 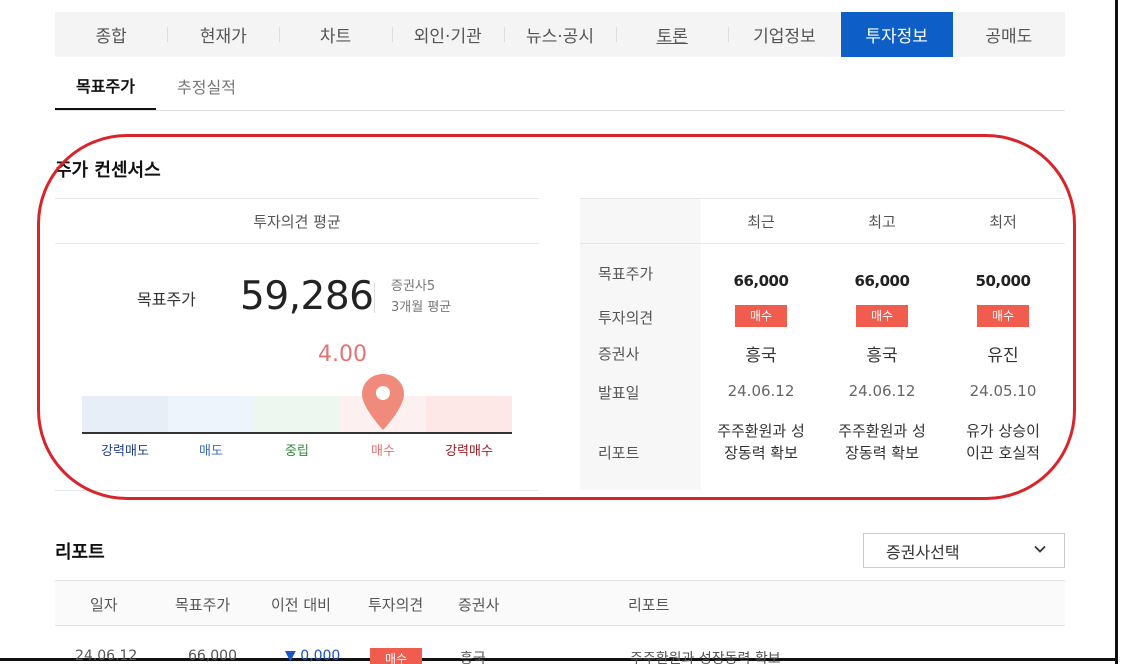 What do you see at coordinates (223, 37) in the screenshot?
I see `tab-label: 현재가` at bounding box center [223, 37].